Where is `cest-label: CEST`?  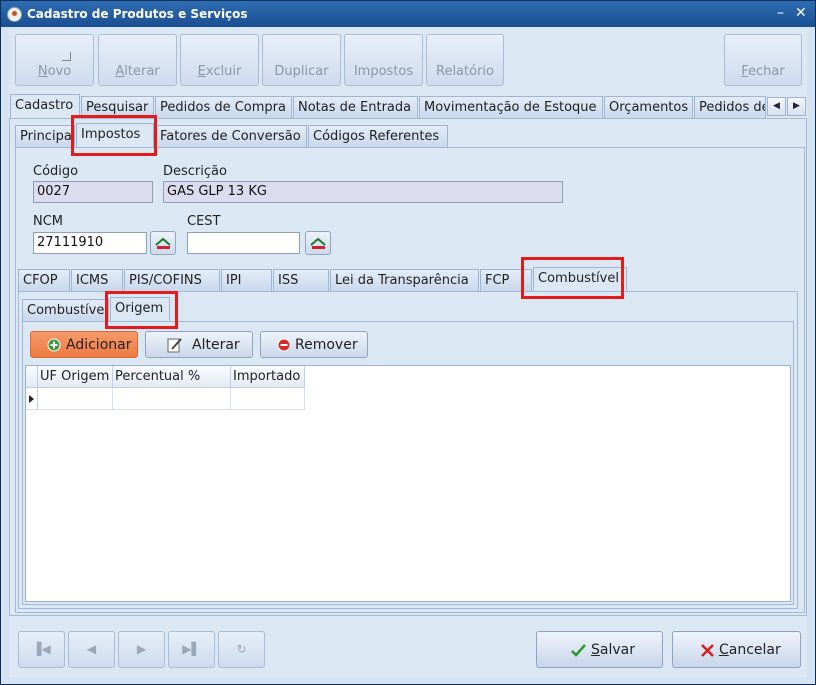
cest-label: CEST is located at coordinates (204, 221).